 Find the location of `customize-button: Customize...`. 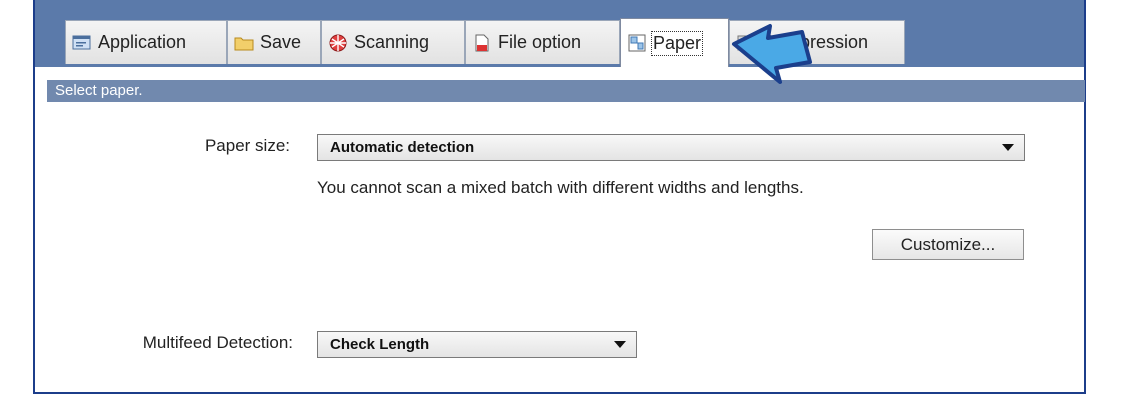

customize-button: Customize... is located at coordinates (948, 244).